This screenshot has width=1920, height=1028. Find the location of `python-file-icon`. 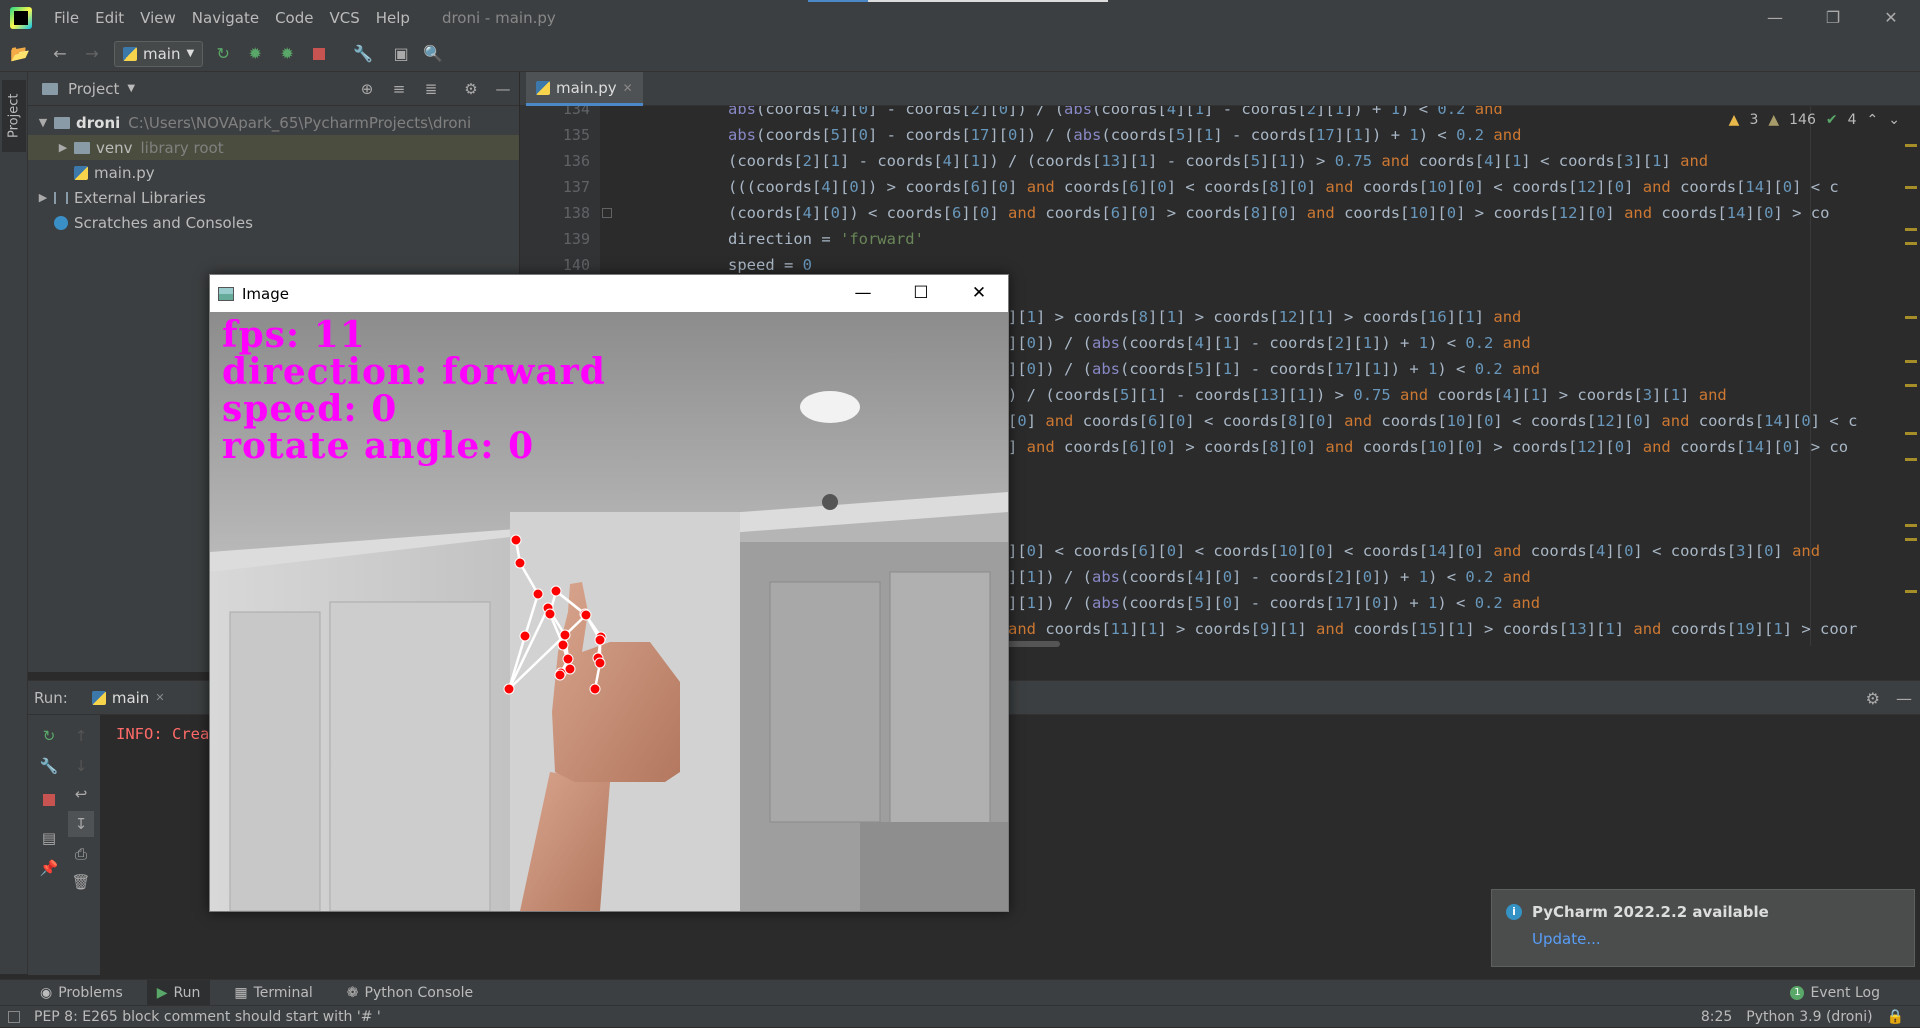

python-file-icon is located at coordinates (543, 87).